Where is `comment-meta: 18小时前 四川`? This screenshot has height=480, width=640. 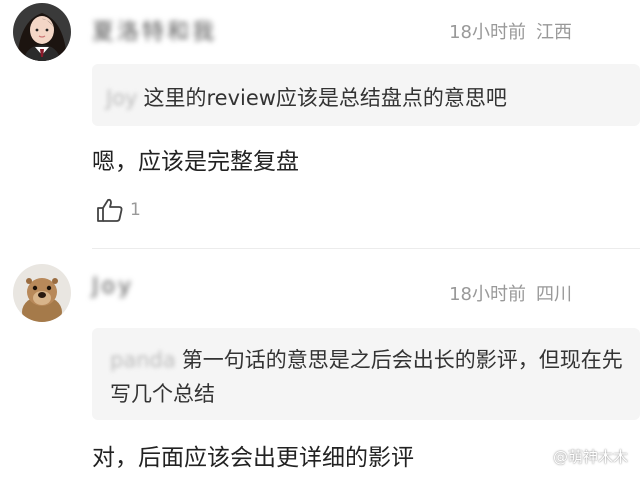
comment-meta: 18小时前 四川 is located at coordinates (510, 293).